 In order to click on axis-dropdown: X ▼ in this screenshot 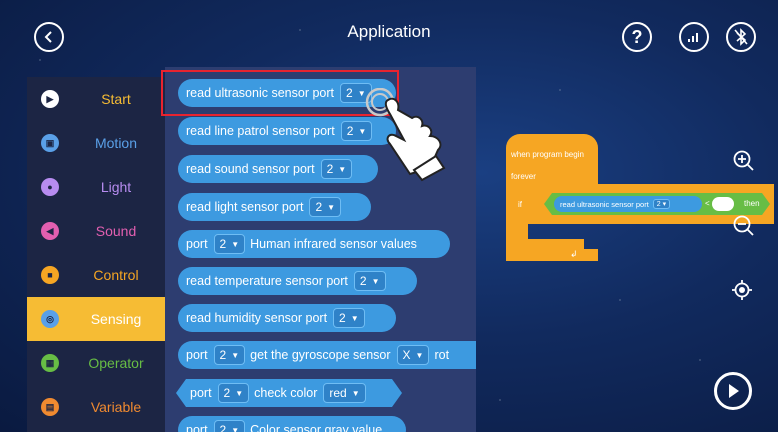, I will do `click(413, 355)`.